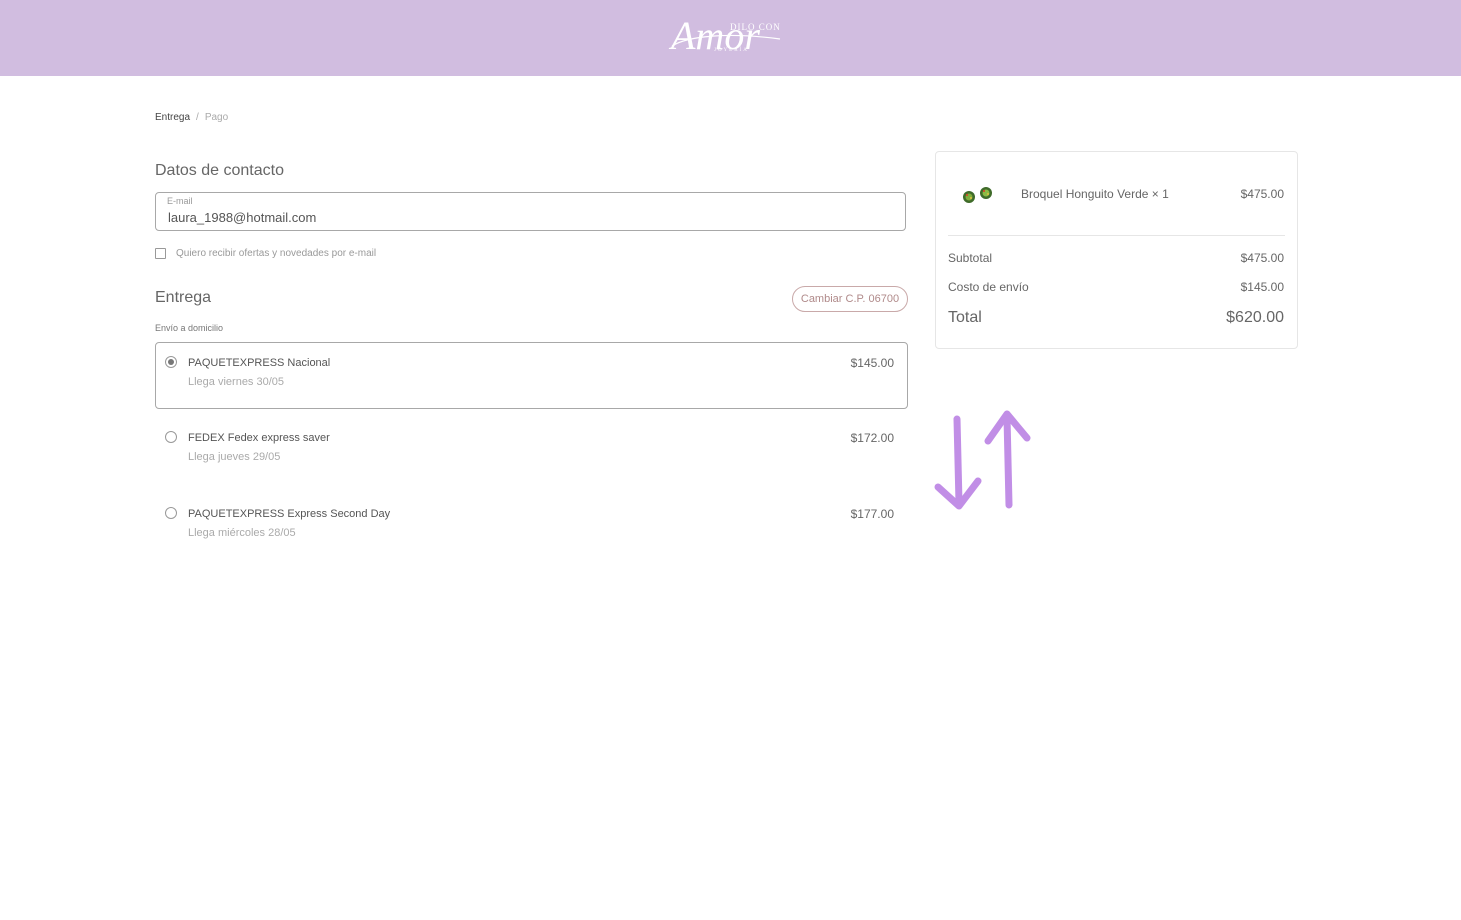 The image size is (1461, 920). What do you see at coordinates (259, 363) in the screenshot?
I see `shipping-option-name: PAQUETEXPRESS Nacional` at bounding box center [259, 363].